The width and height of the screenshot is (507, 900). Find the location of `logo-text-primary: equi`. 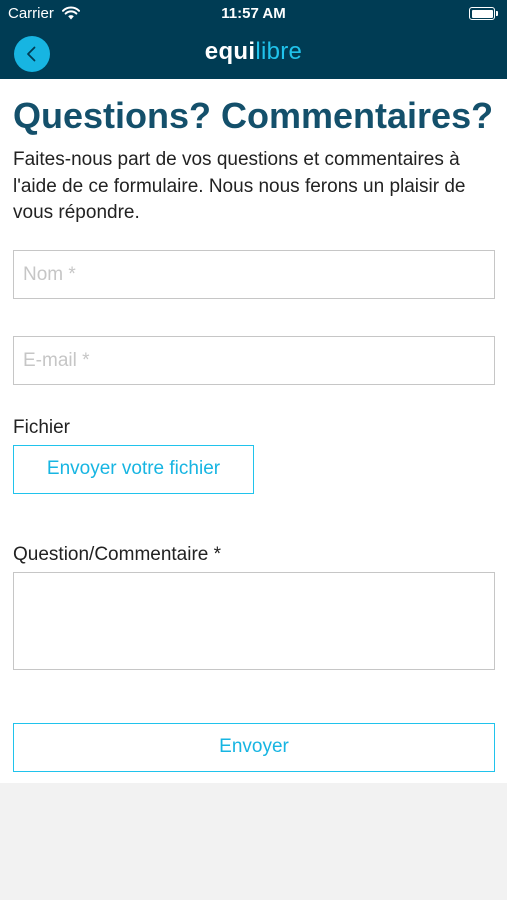

logo-text-primary: equi is located at coordinates (230, 51).